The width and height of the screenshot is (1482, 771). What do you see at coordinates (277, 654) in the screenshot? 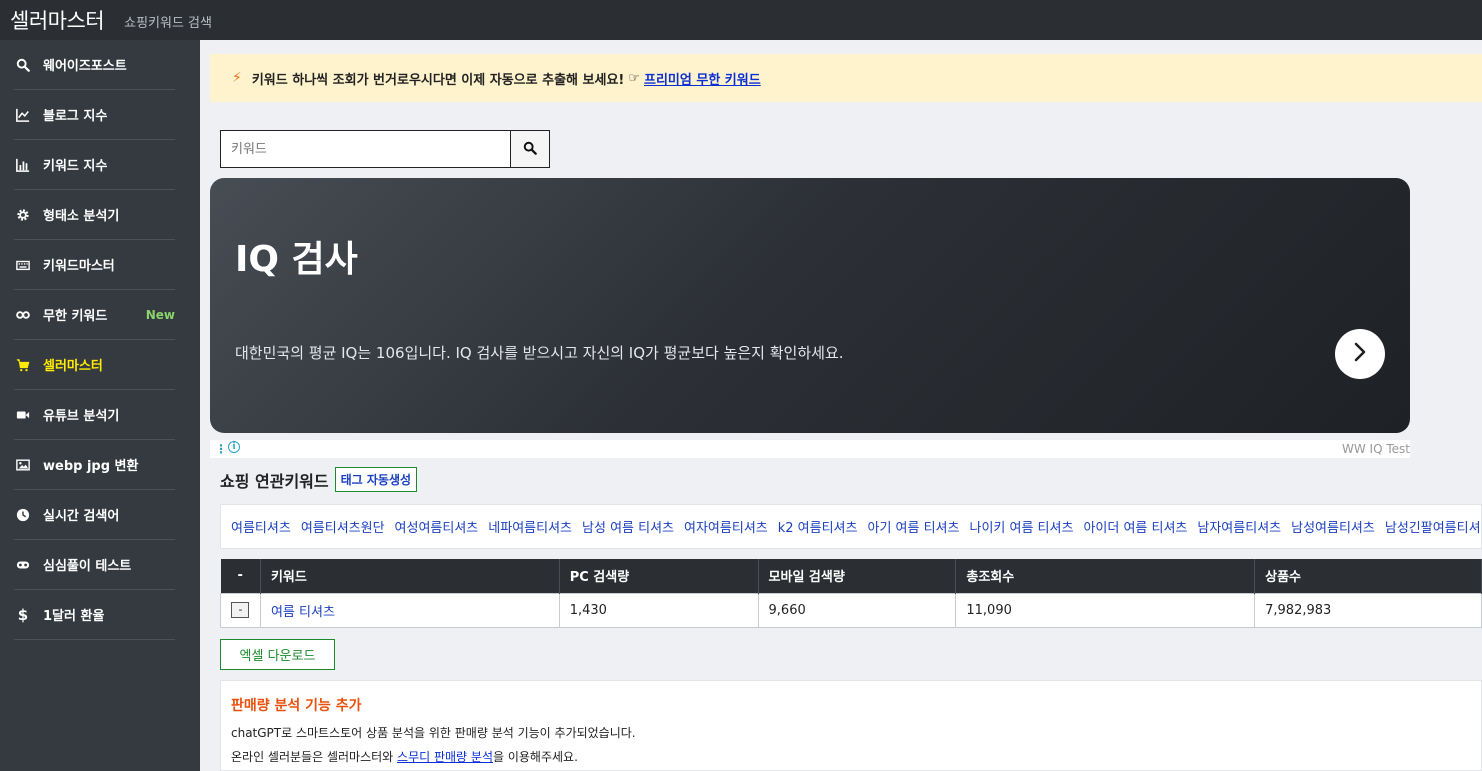
I see `excel-download-button: 엑셀 다운로드` at bounding box center [277, 654].